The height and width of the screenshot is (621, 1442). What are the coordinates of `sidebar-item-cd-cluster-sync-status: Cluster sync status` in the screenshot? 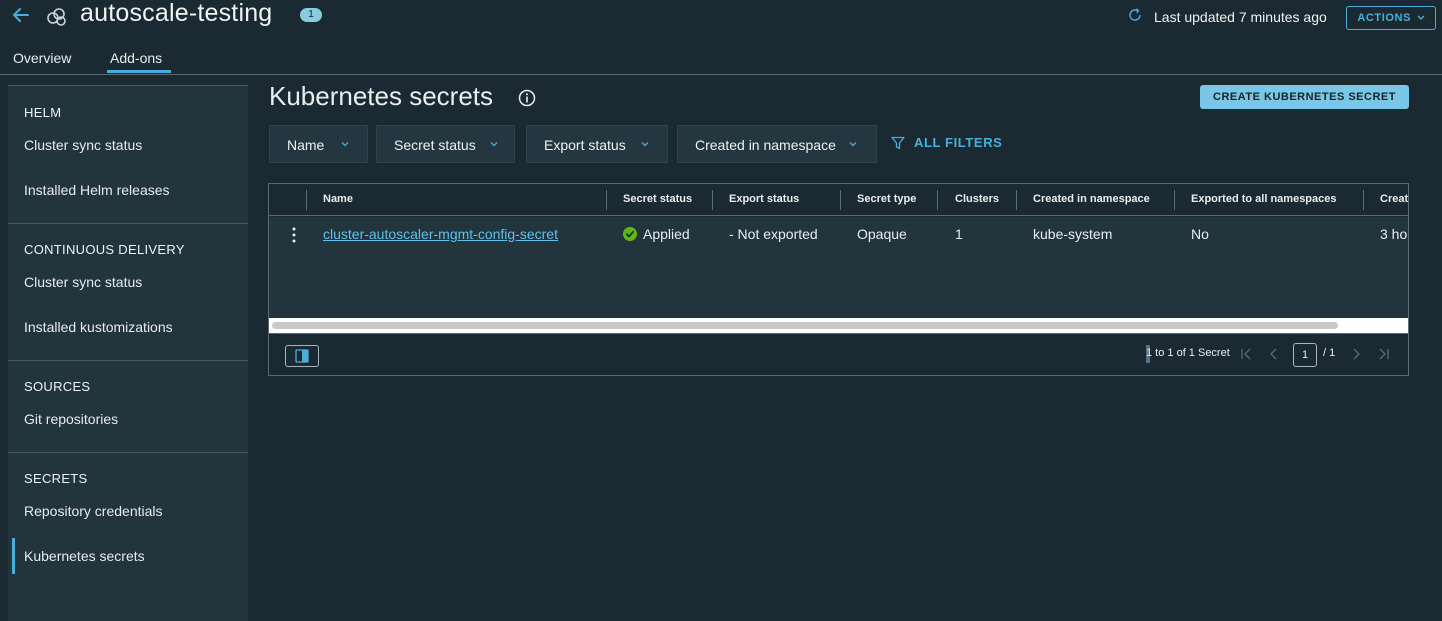 It's located at (83, 282).